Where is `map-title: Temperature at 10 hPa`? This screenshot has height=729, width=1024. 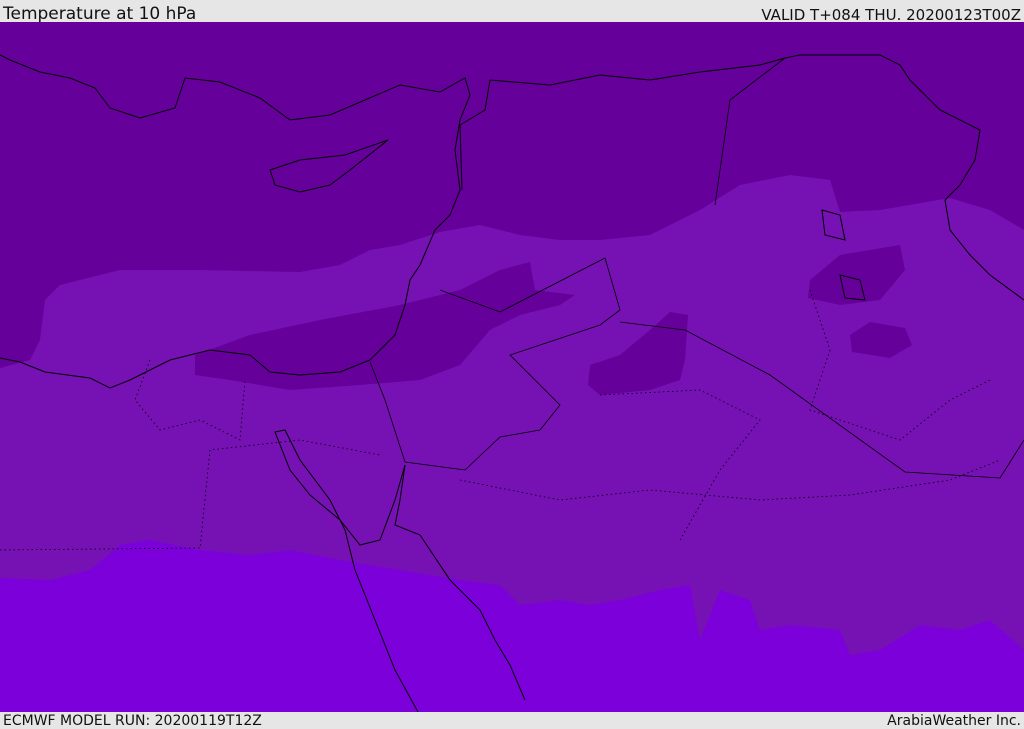 map-title: Temperature at 10 hPa is located at coordinates (100, 14).